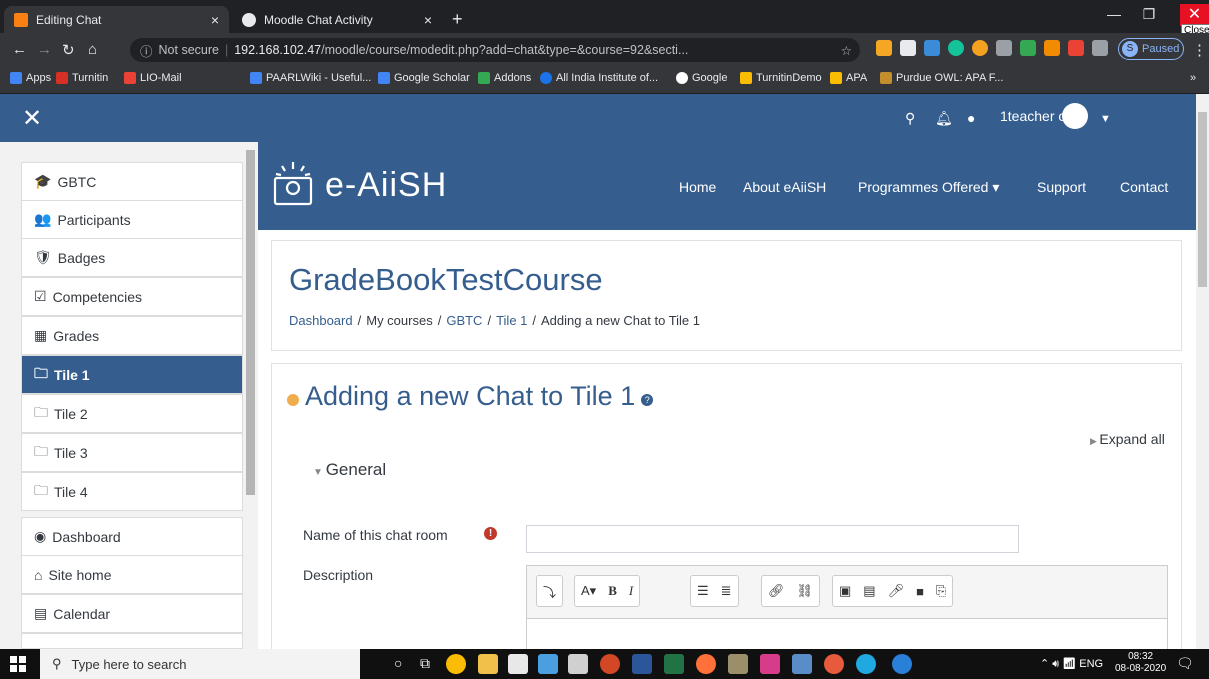 The image size is (1209, 679). What do you see at coordinates (153, 78) in the screenshot?
I see `bookmark-lio-mail: LIO-Mail` at bounding box center [153, 78].